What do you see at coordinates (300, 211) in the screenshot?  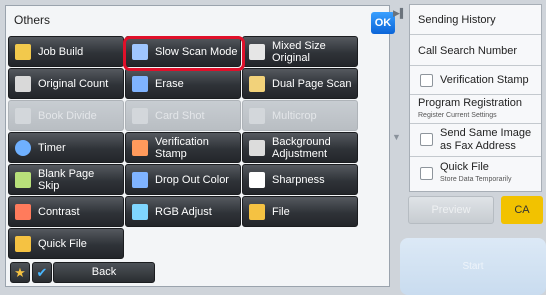 I see `file-button: File` at bounding box center [300, 211].